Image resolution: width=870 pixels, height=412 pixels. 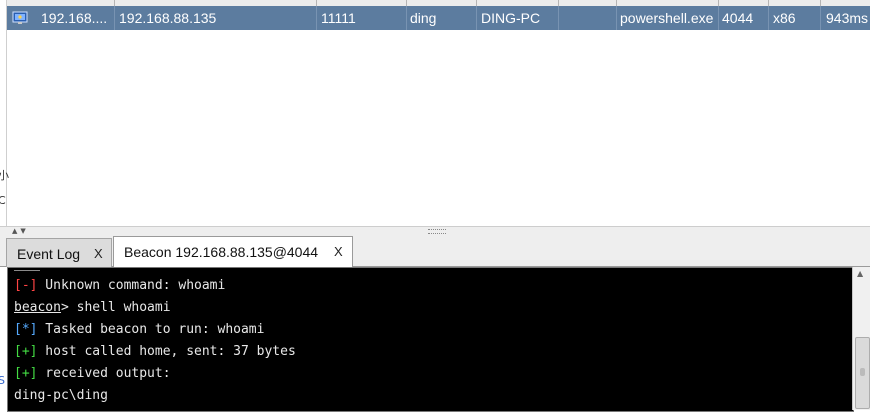 I want to click on console-top-rule, so click(x=27, y=270).